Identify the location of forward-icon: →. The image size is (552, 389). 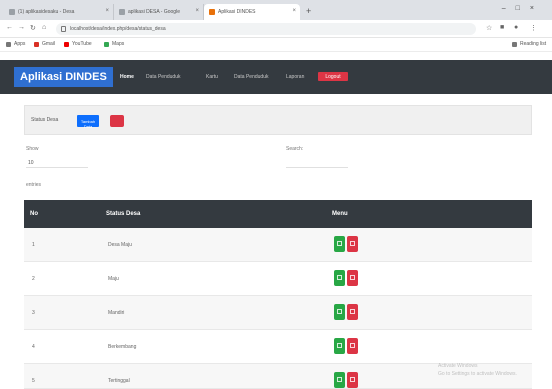
(21, 27).